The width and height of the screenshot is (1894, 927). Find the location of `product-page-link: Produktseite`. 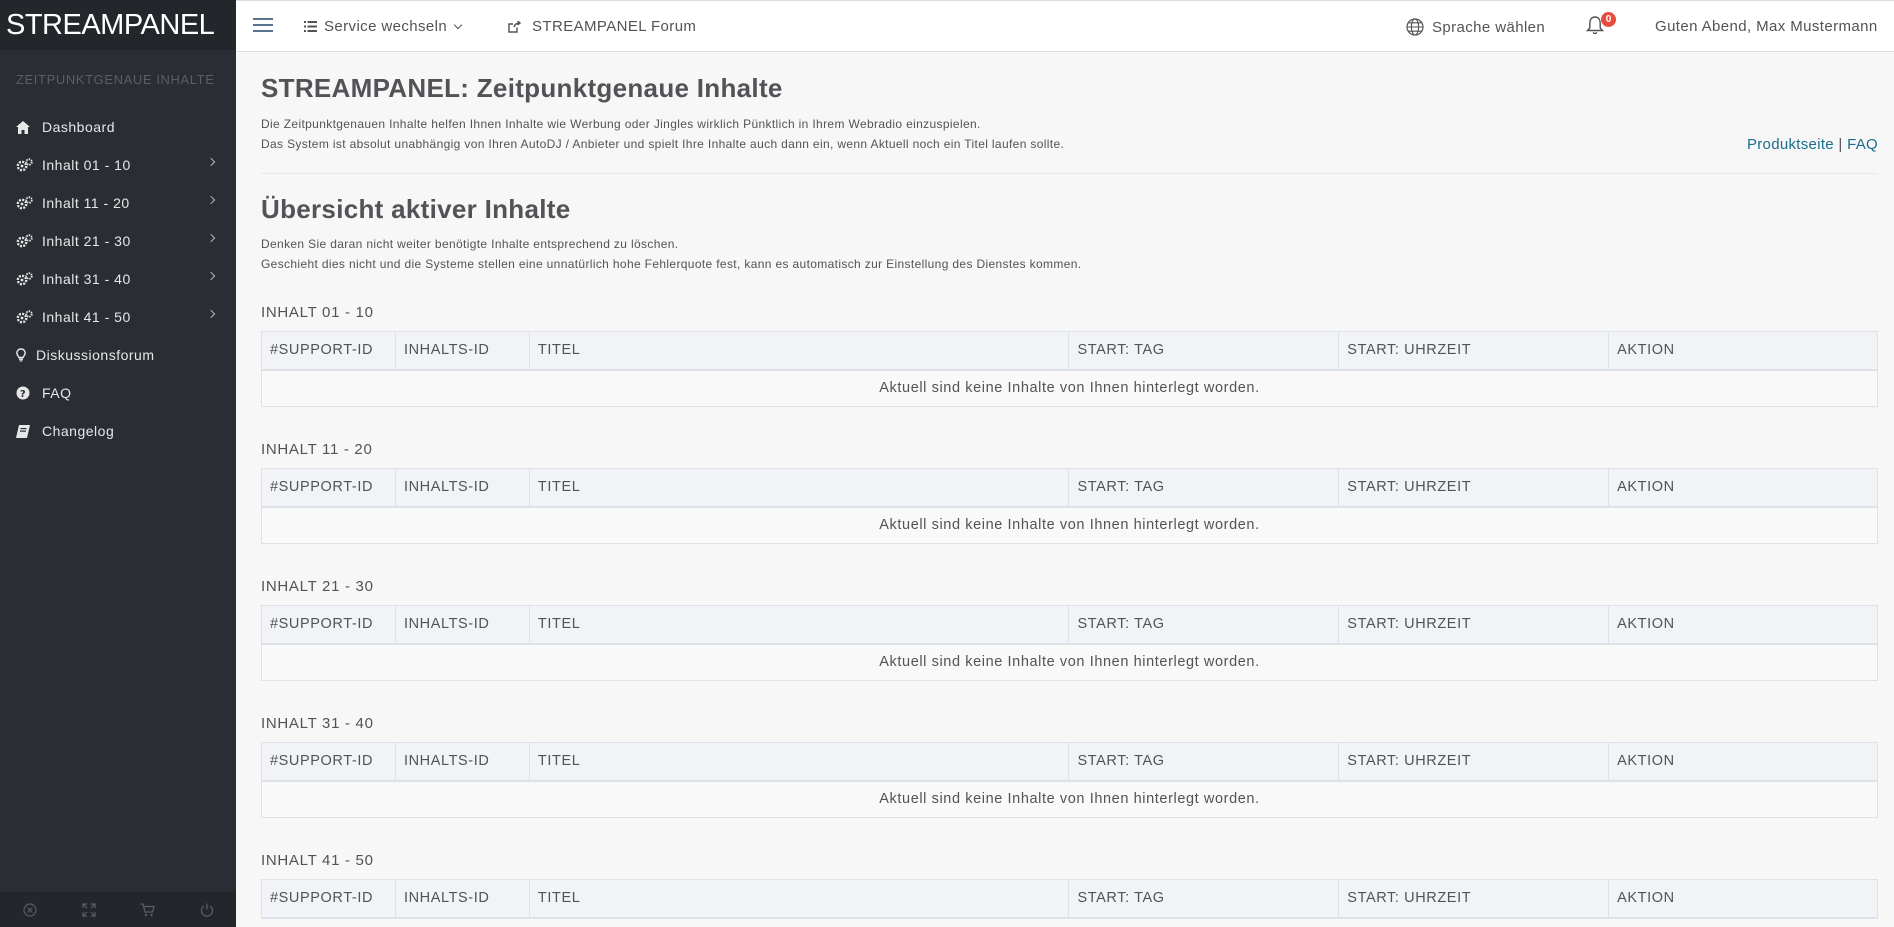

product-page-link: Produktseite is located at coordinates (1790, 144).